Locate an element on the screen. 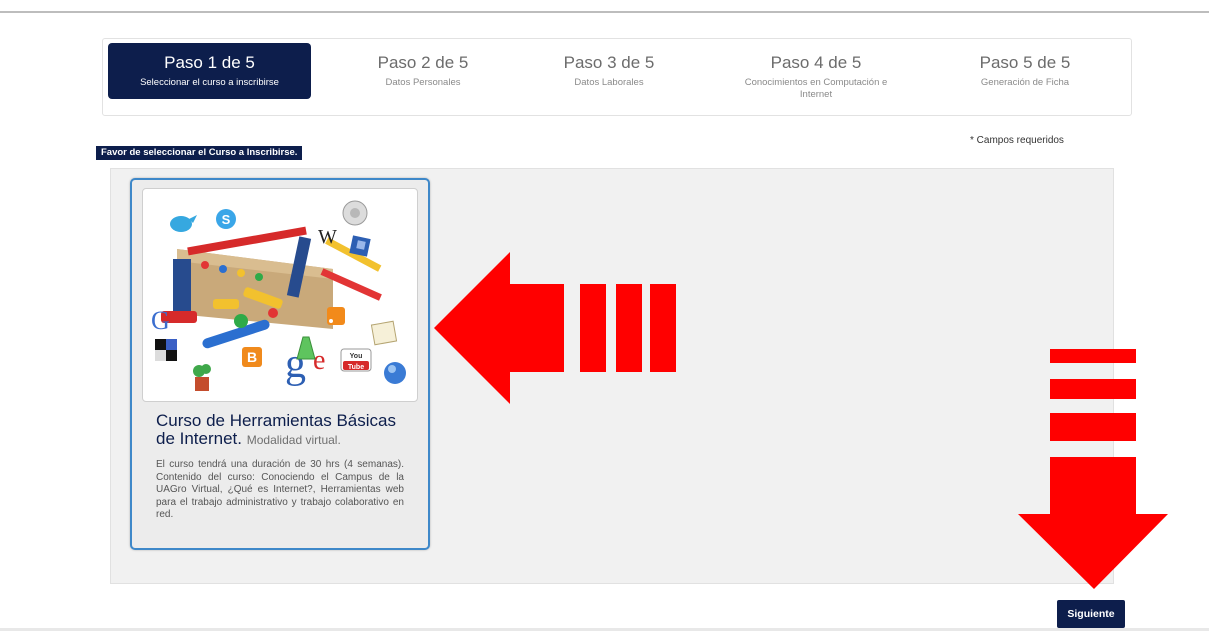 Image resolution: width=1209 pixels, height=631 pixels. google-icon: G is located at coordinates (160, 320).